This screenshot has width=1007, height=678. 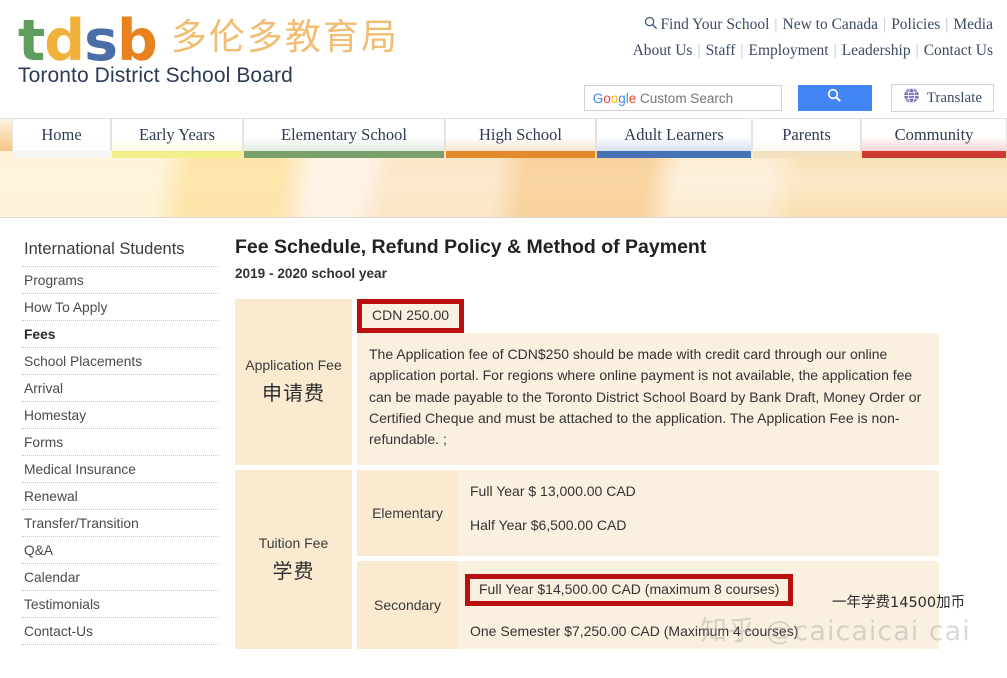 I want to click on nav-tab-parents: Parents, so click(x=806, y=138).